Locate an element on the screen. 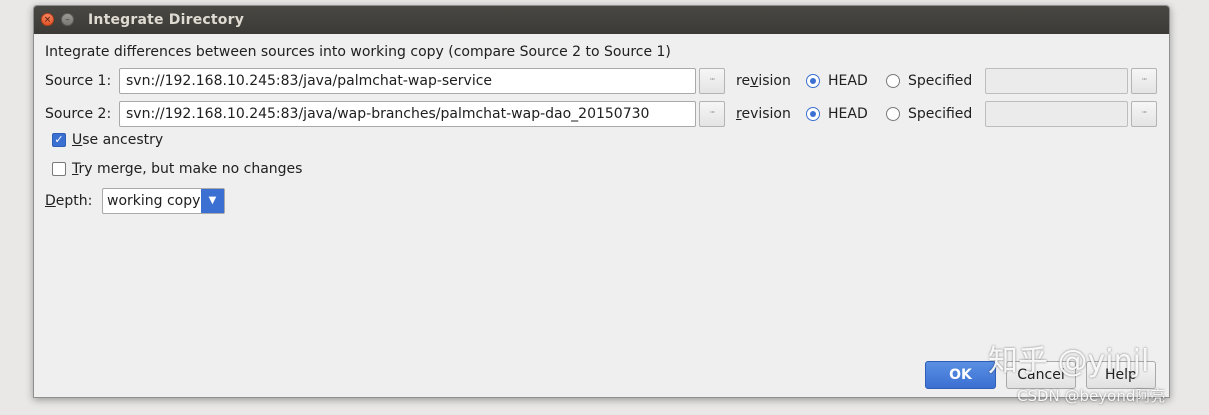 Image resolution: width=1209 pixels, height=415 pixels. source2-head-label: HEAD is located at coordinates (848, 114).